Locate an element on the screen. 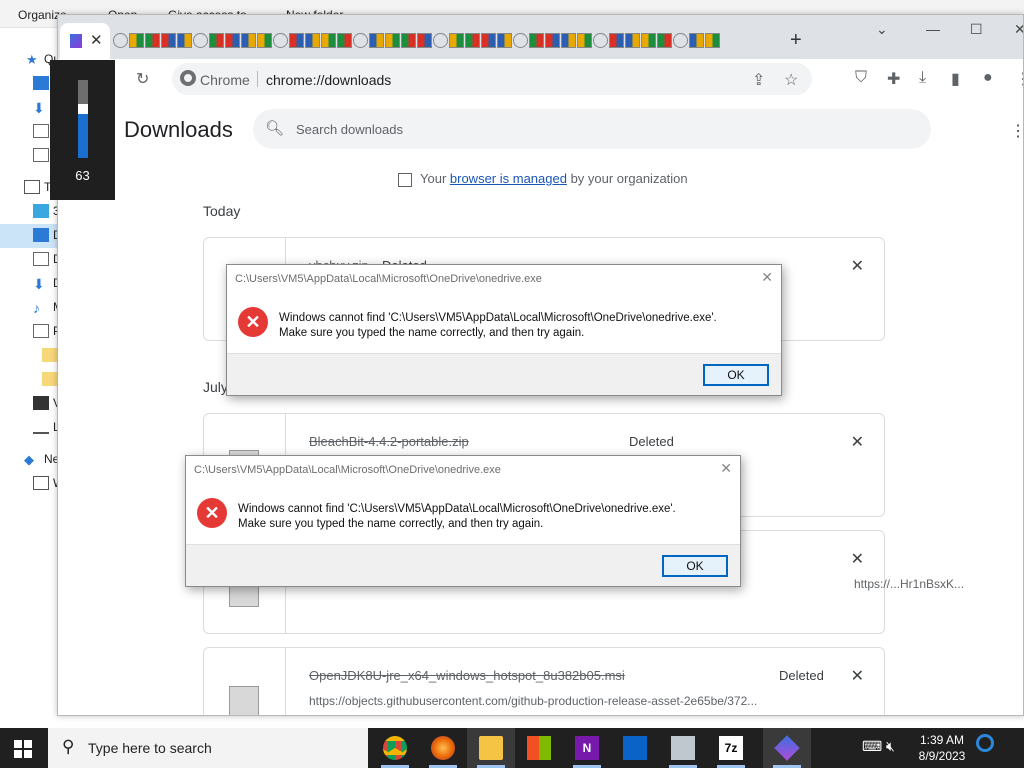 This screenshot has width=1024, height=768. tab-search-icon: ⌄ is located at coordinates (882, 29).